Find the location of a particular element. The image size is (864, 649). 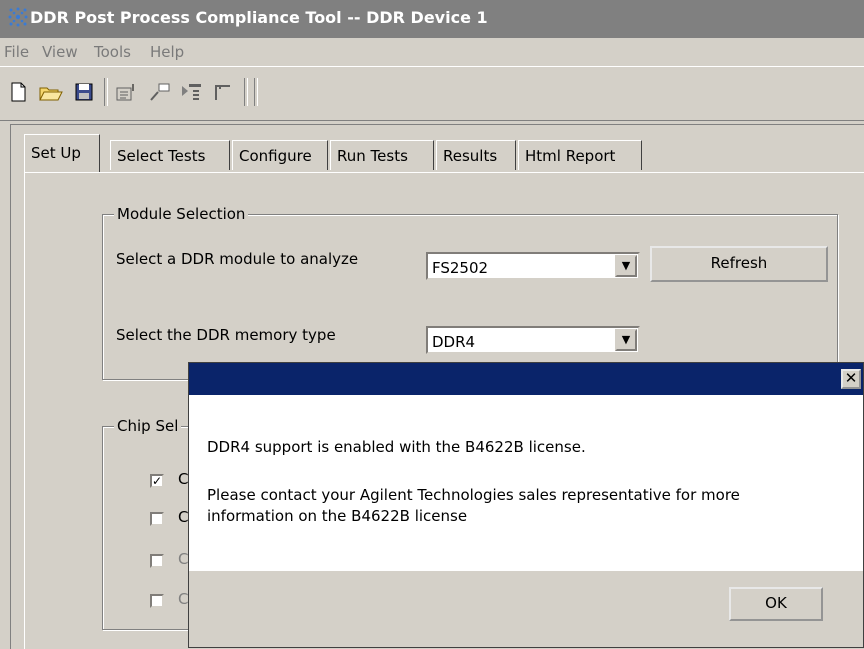

tab-set-up: Set Up is located at coordinates (62, 153).